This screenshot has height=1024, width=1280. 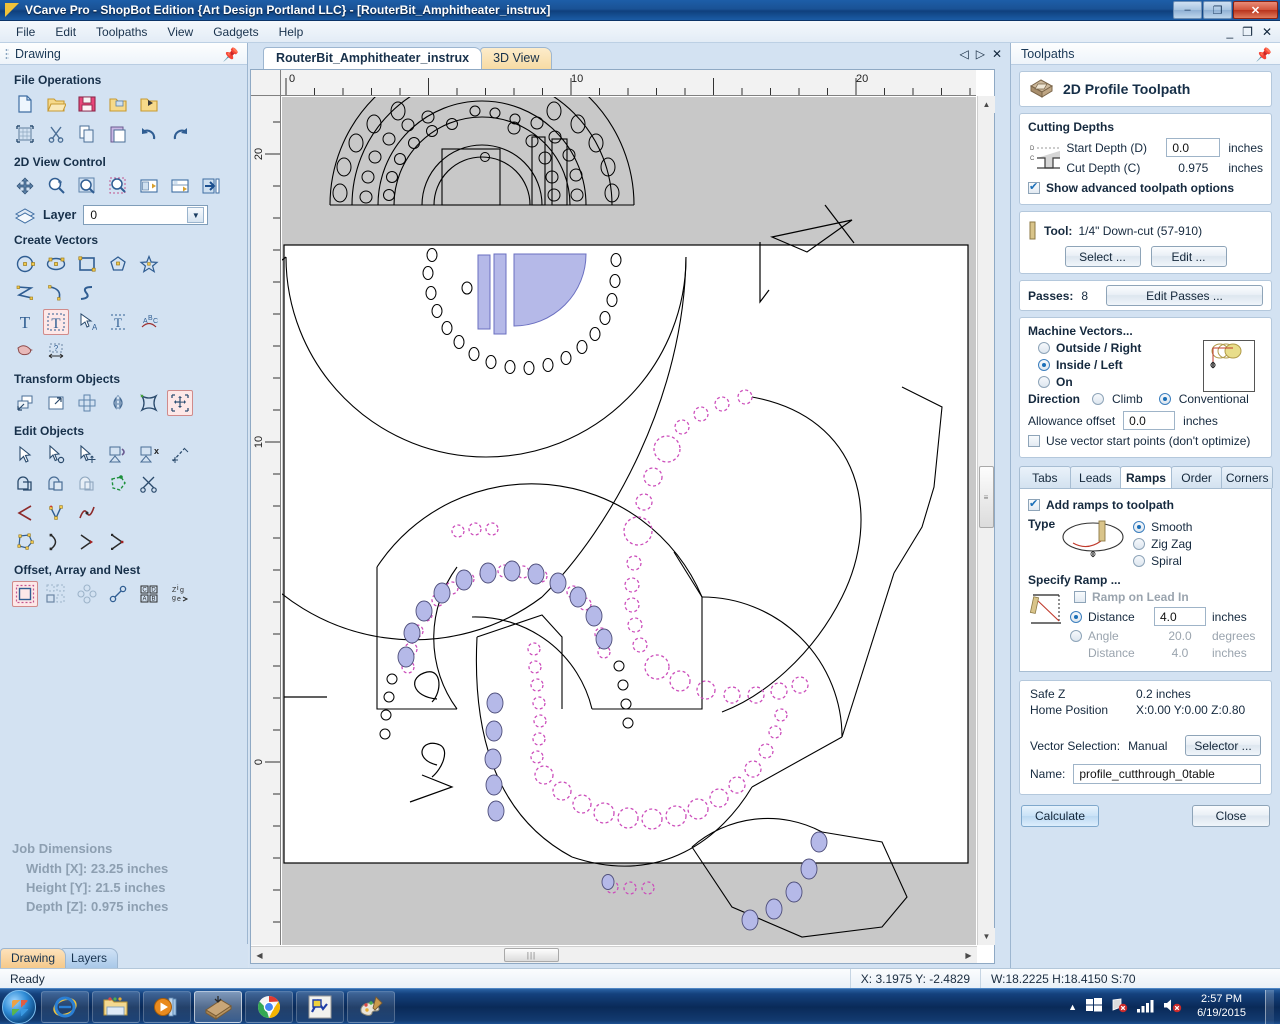 I want to click on arc-icon, so click(x=56, y=293).